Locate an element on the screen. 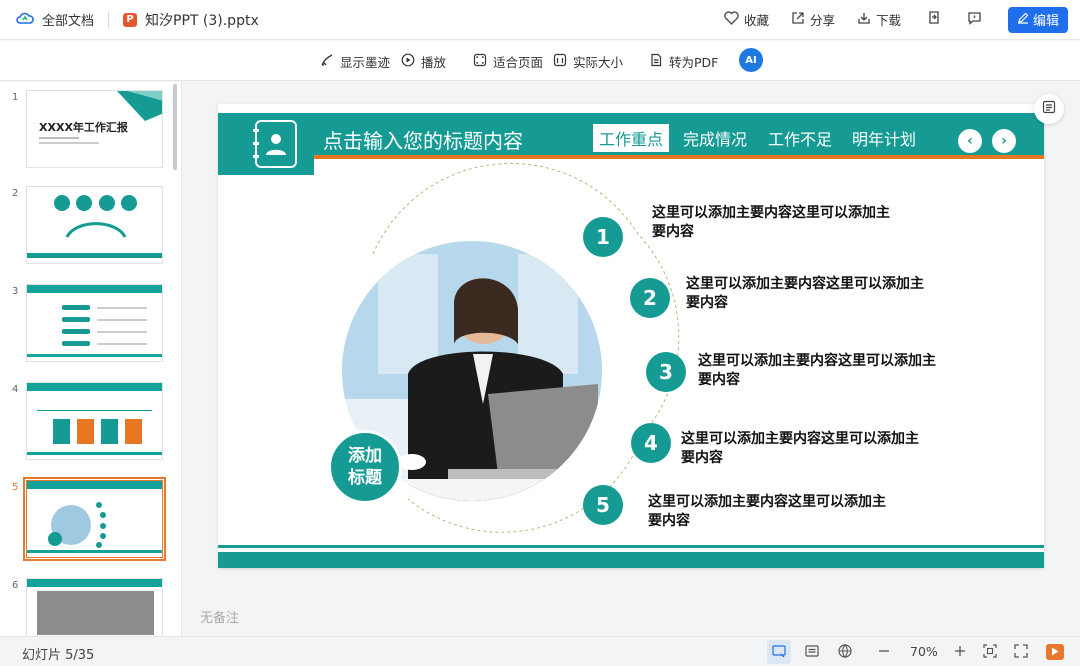  download-label: 下载 is located at coordinates (888, 20).